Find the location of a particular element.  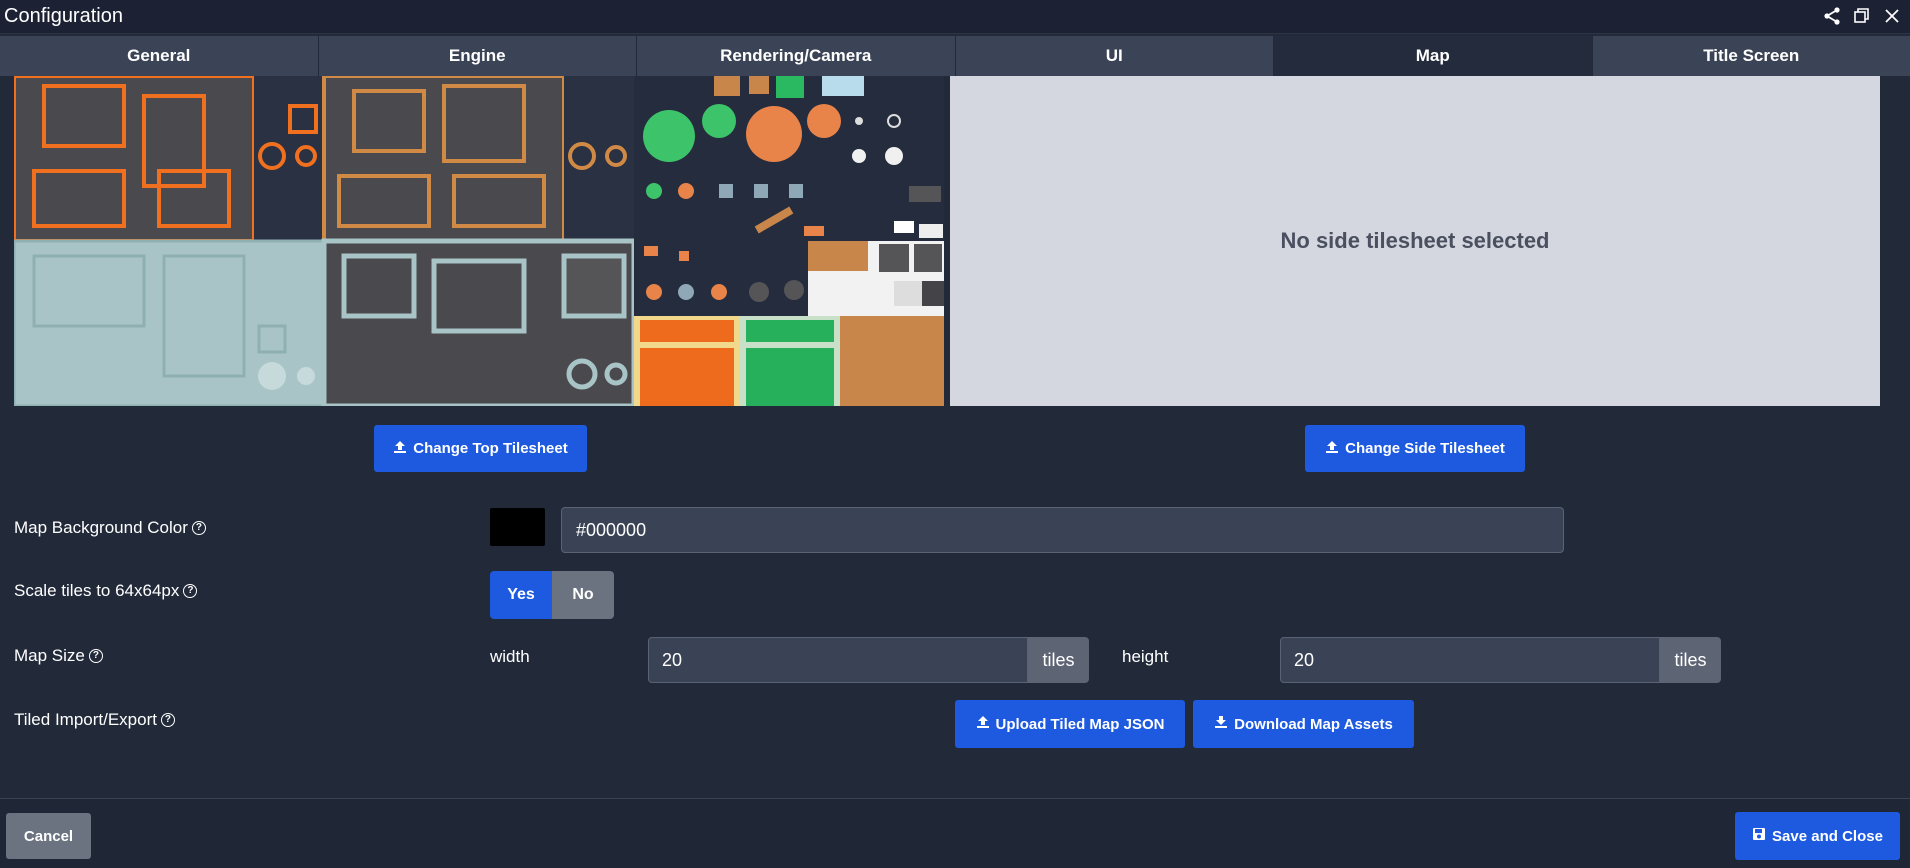

change-side-tilesheet-button: Change Side Tilesheet is located at coordinates (1415, 448).